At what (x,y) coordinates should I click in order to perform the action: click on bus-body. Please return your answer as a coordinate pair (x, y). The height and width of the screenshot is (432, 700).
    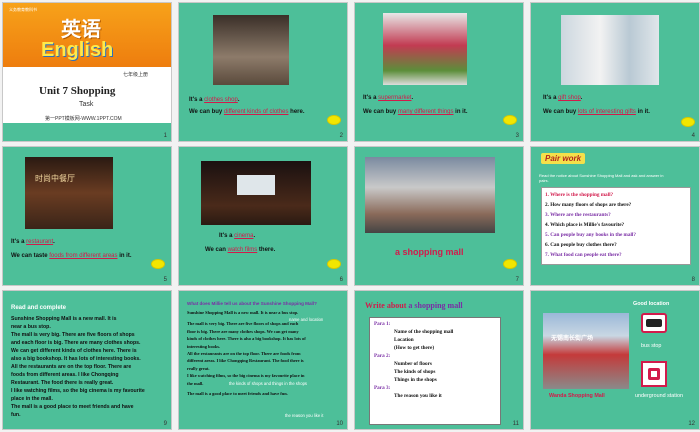
    Looking at the image, I should click on (654, 323).